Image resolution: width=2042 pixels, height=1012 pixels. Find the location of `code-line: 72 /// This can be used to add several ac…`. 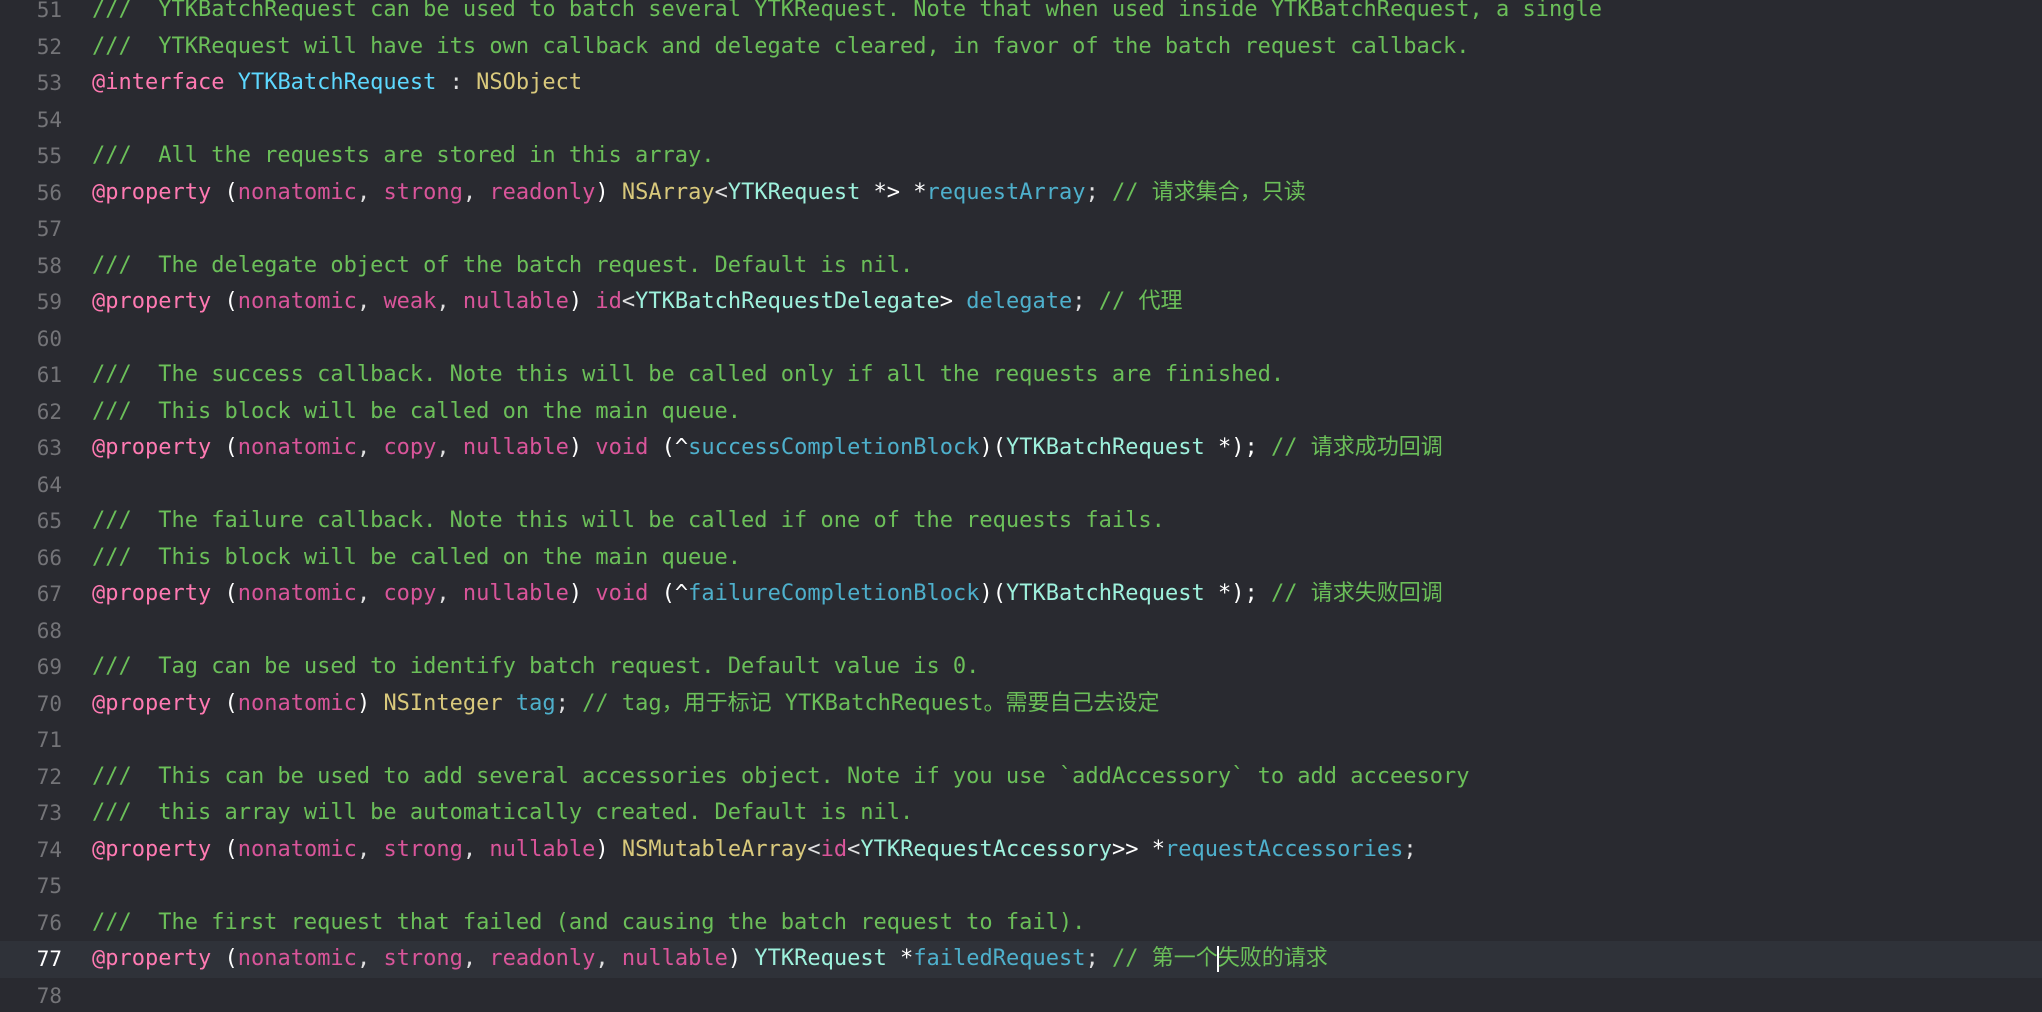

code-line: 72 /// This can be used to add several ac… is located at coordinates (1021, 777).